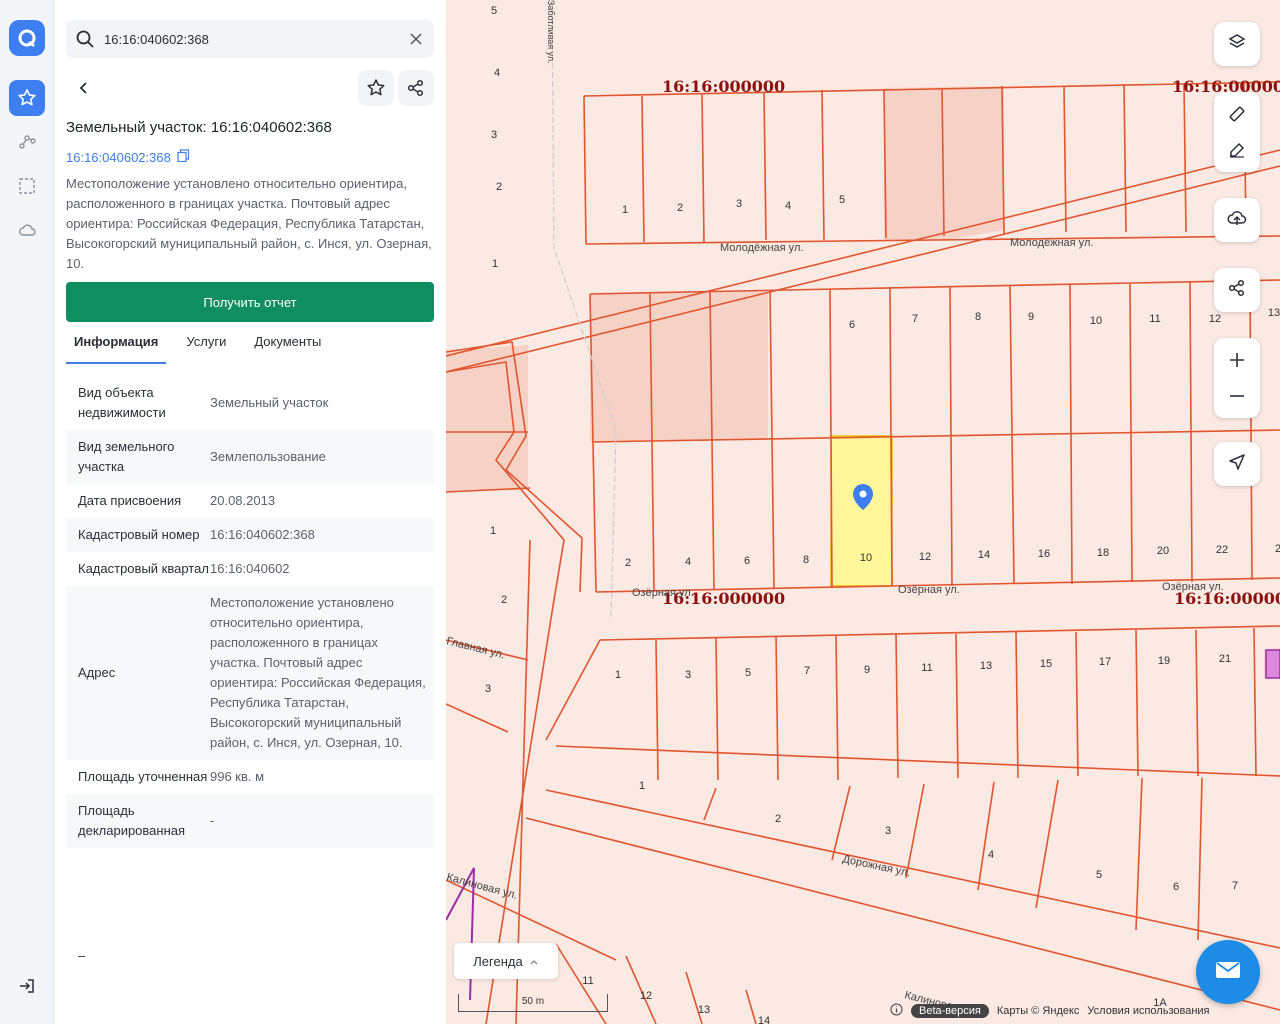  I want to click on mail-icon, so click(1228, 972).